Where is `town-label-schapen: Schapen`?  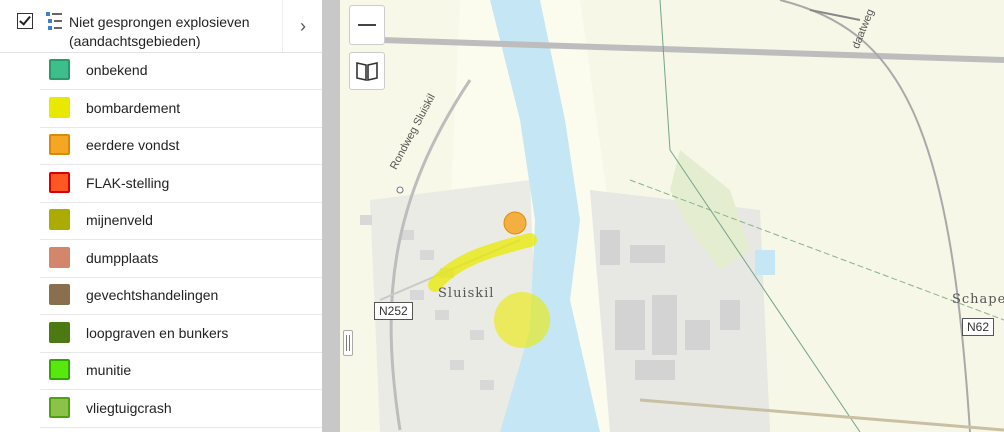 town-label-schapen: Schapen is located at coordinates (978, 299).